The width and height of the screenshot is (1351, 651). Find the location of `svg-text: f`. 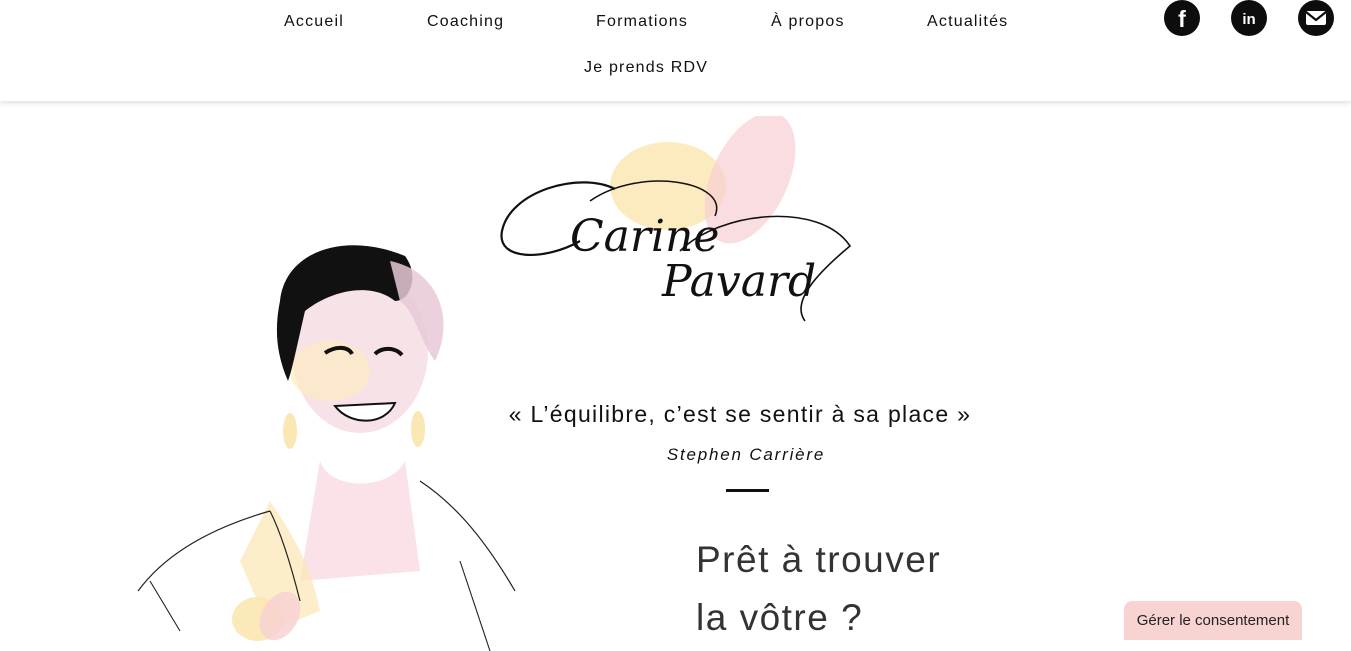

svg-text: f is located at coordinates (1182, 19).